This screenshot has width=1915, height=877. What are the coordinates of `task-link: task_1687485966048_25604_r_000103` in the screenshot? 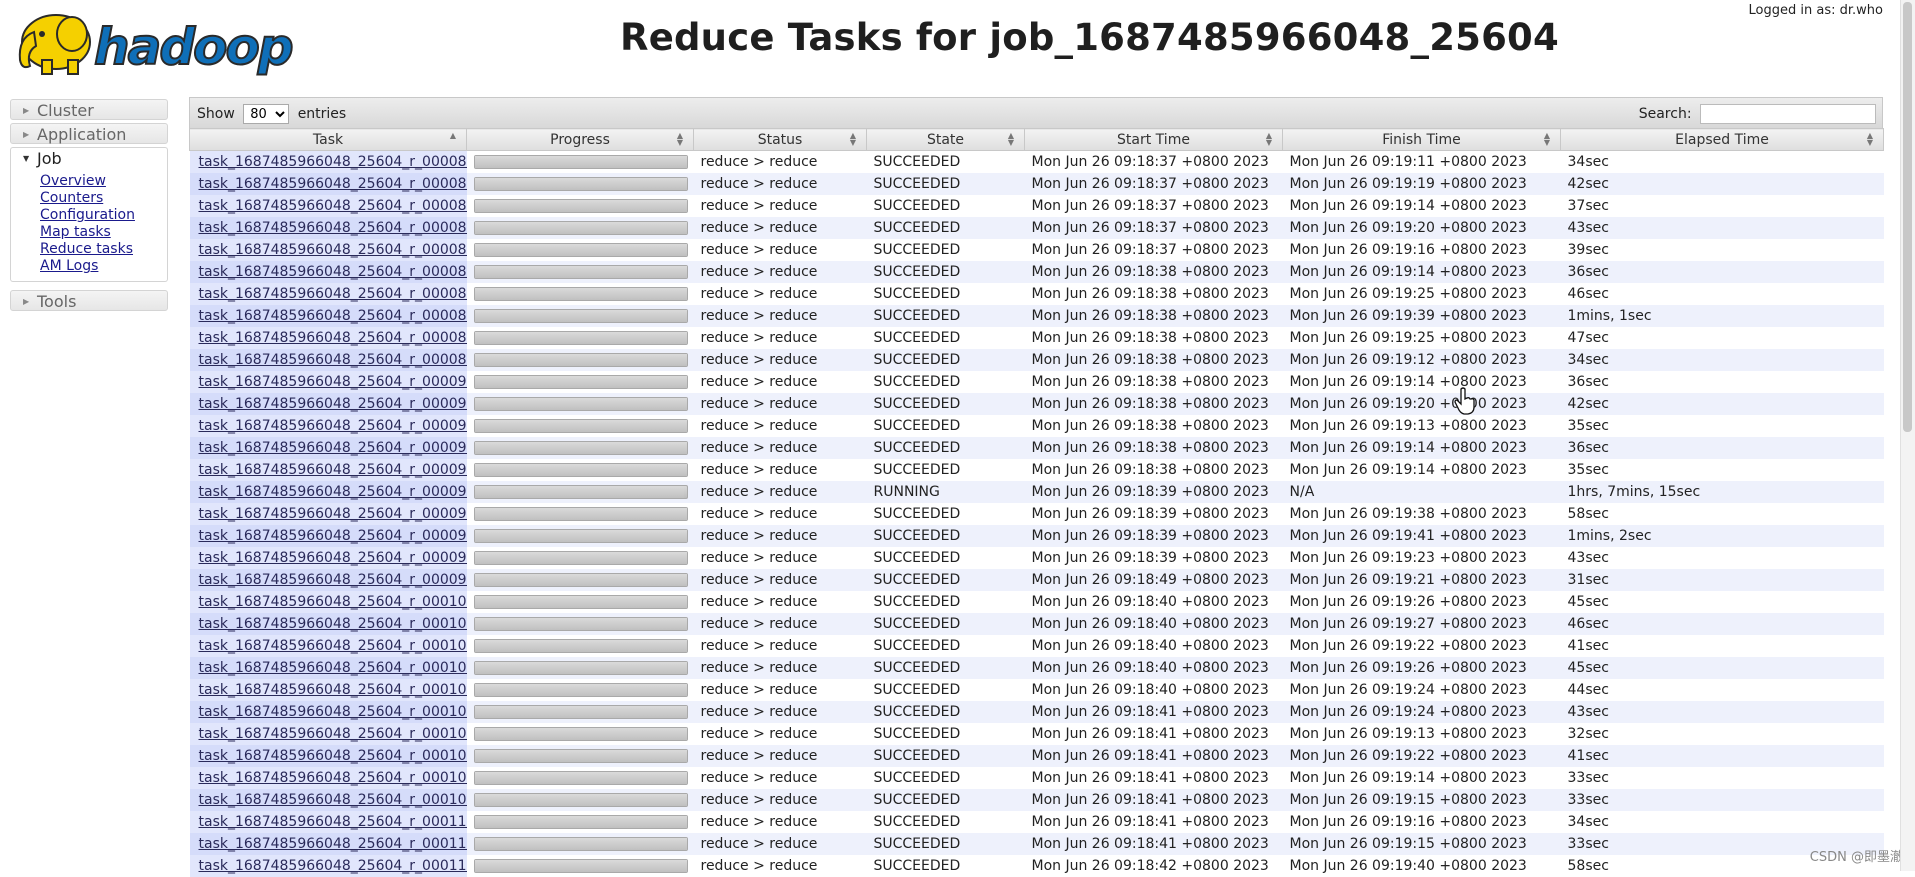 It's located at (333, 668).